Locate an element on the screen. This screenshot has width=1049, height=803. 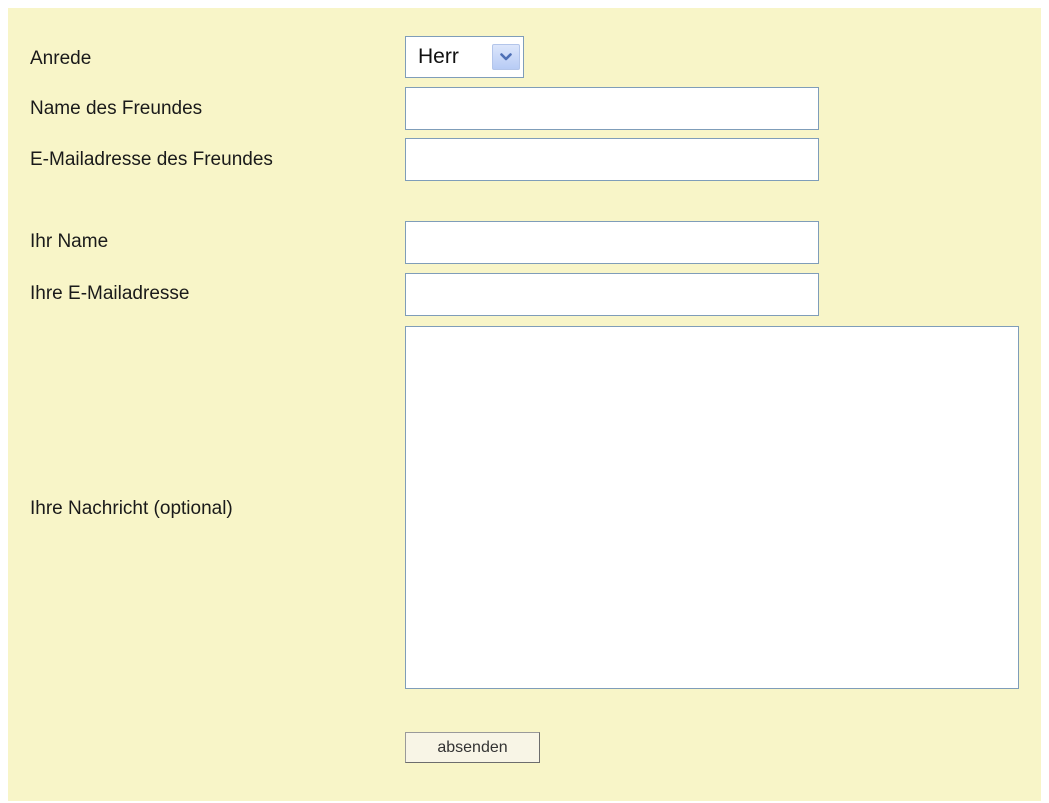
your-email-input is located at coordinates (612, 294).